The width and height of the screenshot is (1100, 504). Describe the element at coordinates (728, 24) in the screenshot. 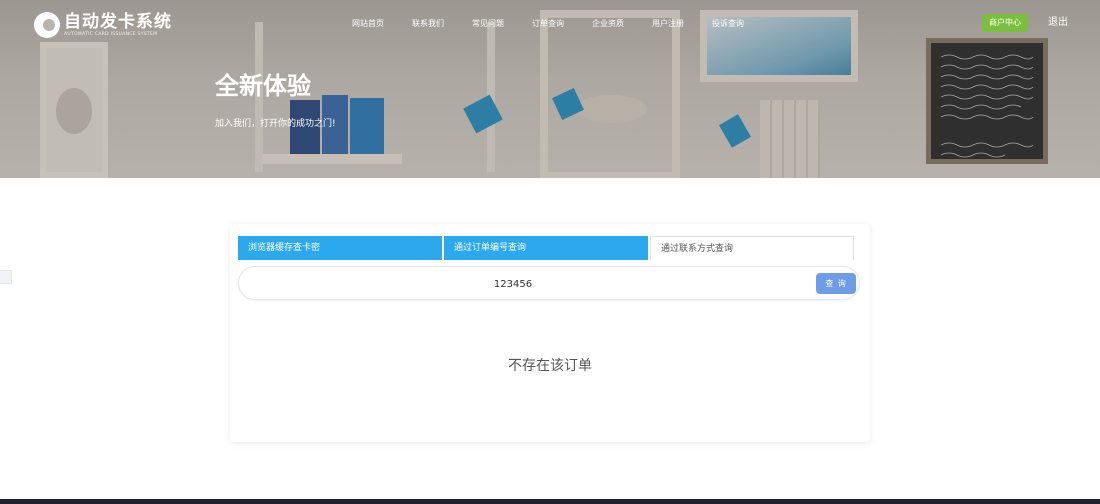

I see `nav-complaint: 投诉查询` at that location.